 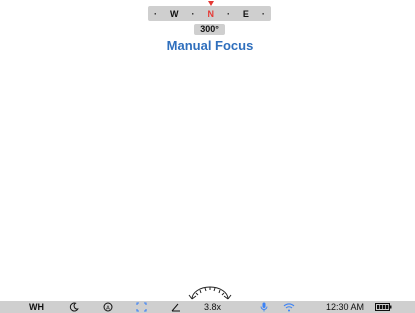 I want to click on status-bar: WH A 3.8x 12:30 AM, so click(x=207, y=307).